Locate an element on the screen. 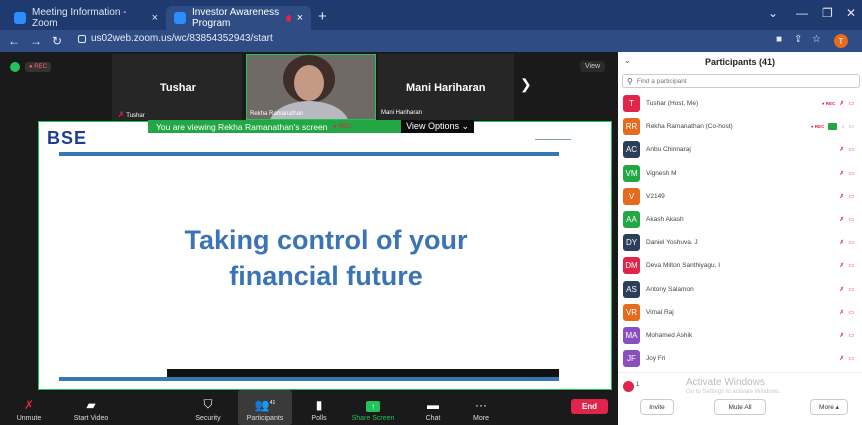 Image resolution: width=862 pixels, height=425 pixels. more-options-button: More ▴ is located at coordinates (829, 407).